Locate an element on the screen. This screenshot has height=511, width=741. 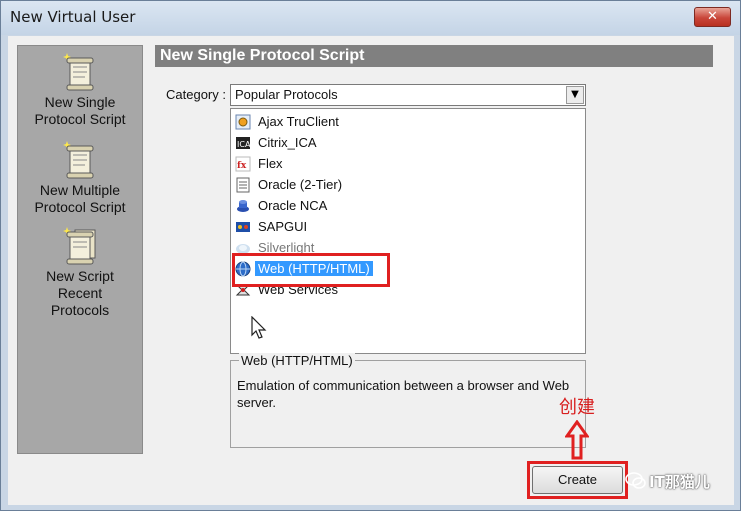
svg-text: fx is located at coordinates (242, 166).